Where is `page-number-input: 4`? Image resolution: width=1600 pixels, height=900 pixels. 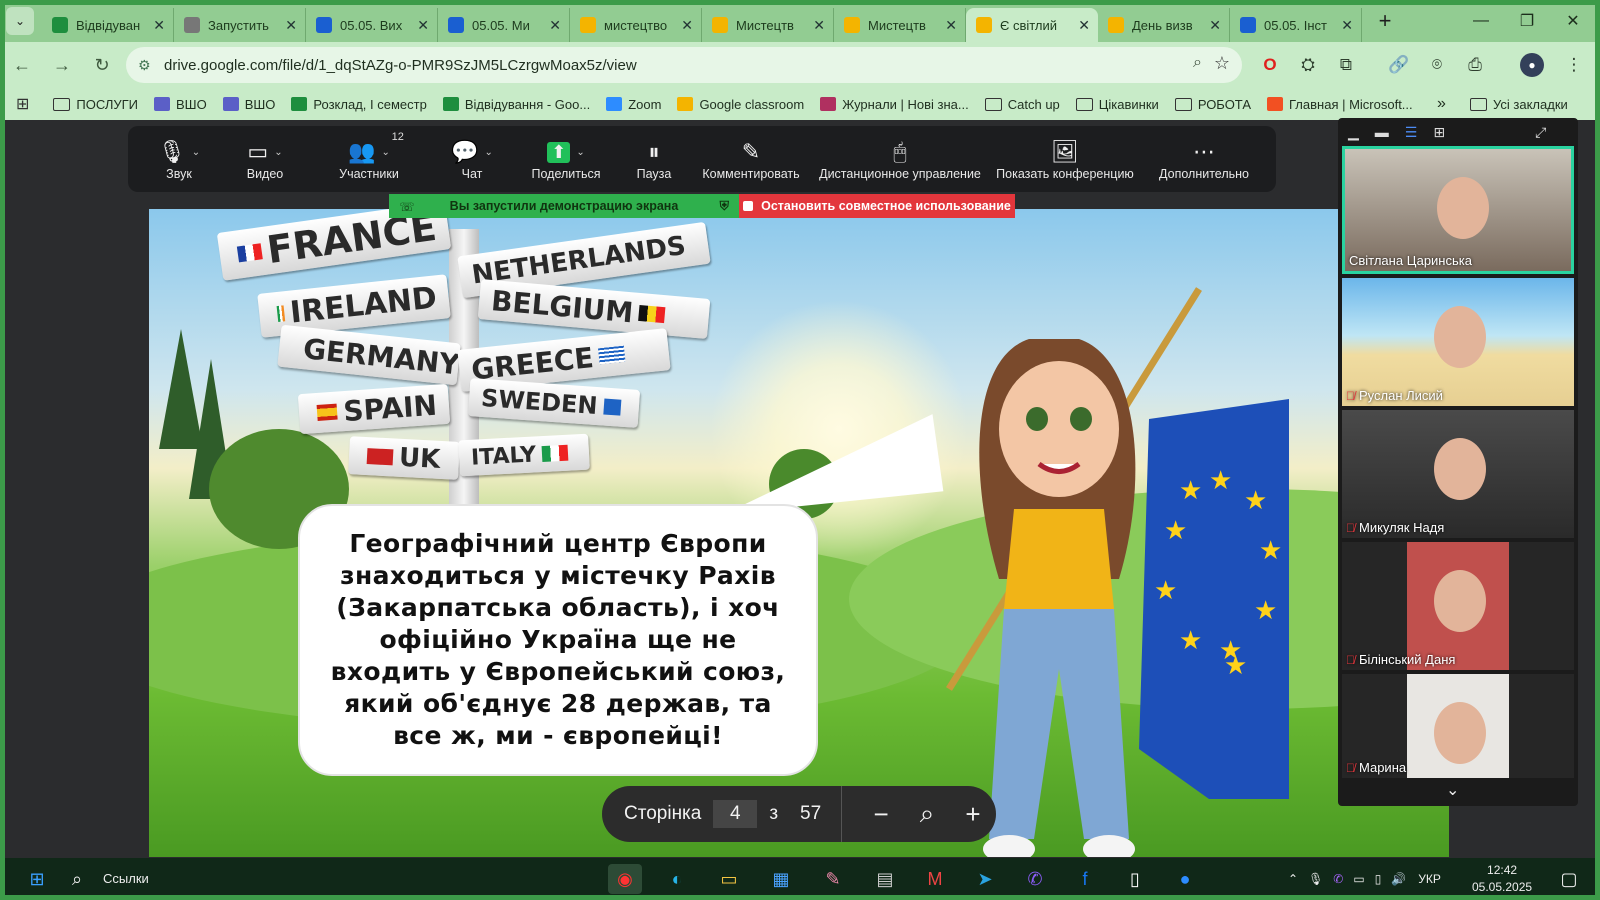 page-number-input: 4 is located at coordinates (735, 814).